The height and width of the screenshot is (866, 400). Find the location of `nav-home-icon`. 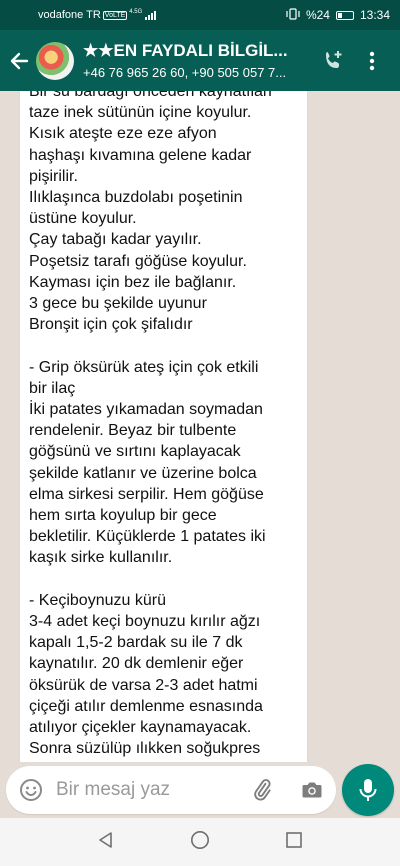

nav-home-icon is located at coordinates (200, 842).